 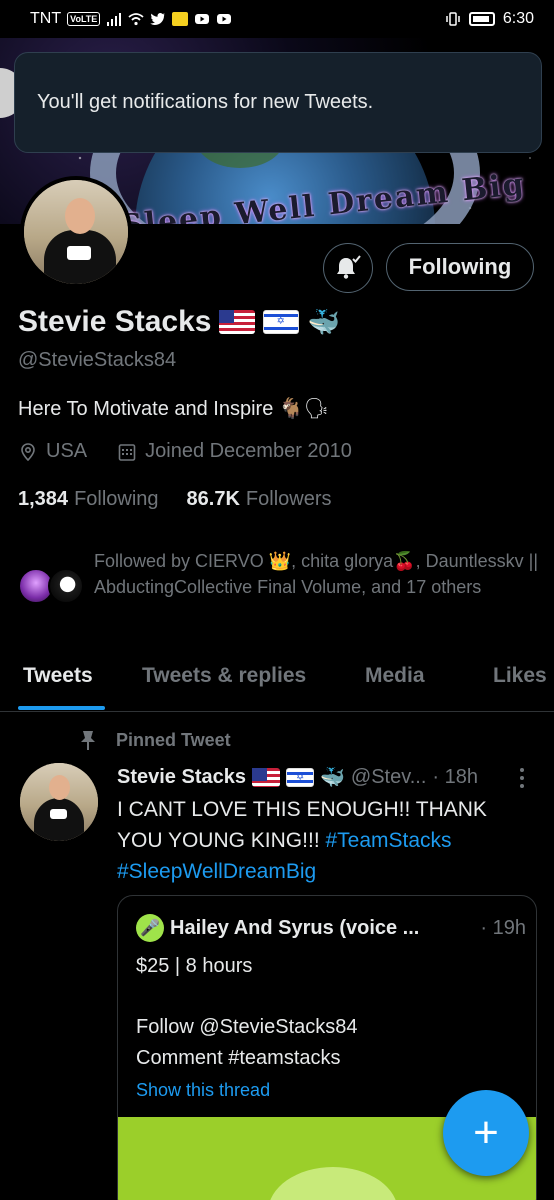 What do you see at coordinates (180, 19) in the screenshot?
I see `app-notification-icon` at bounding box center [180, 19].